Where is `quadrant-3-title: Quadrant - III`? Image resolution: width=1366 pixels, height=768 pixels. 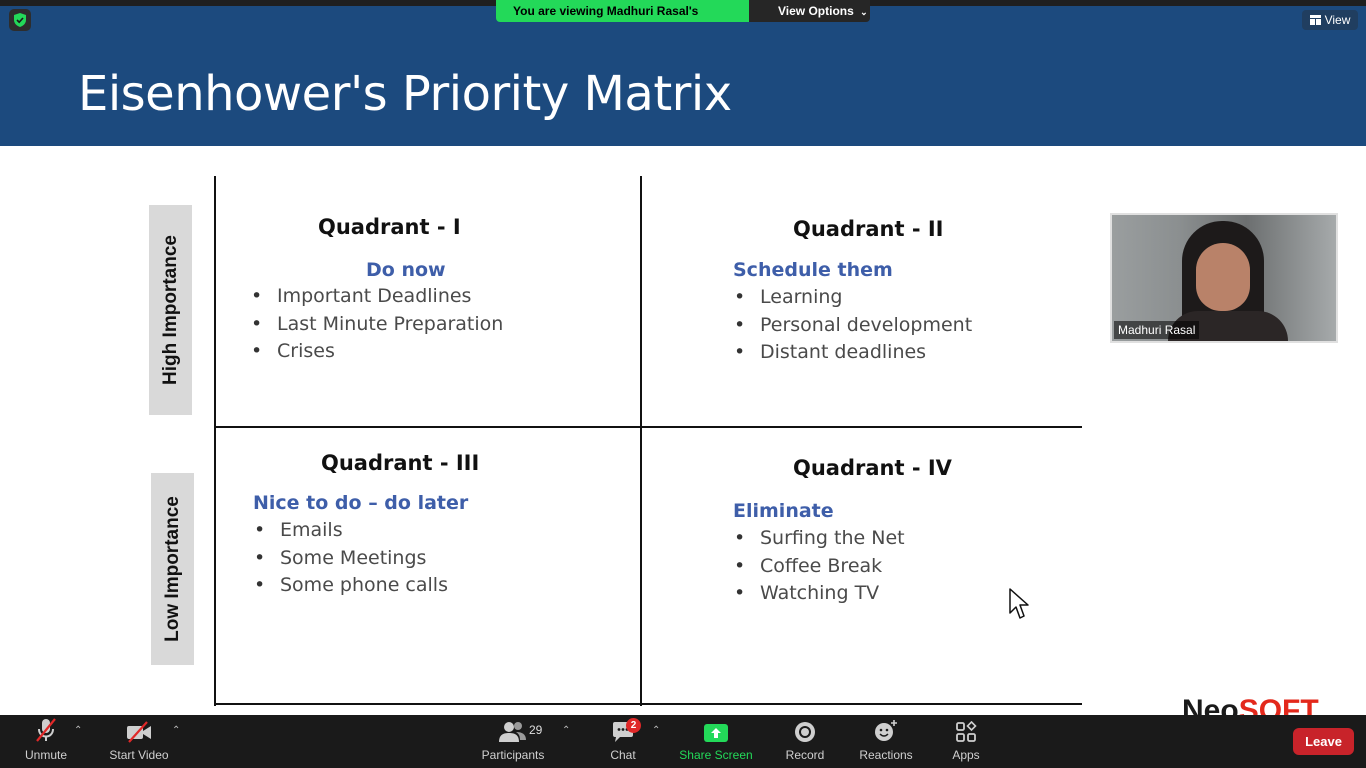 quadrant-3-title: Quadrant - III is located at coordinates (400, 463).